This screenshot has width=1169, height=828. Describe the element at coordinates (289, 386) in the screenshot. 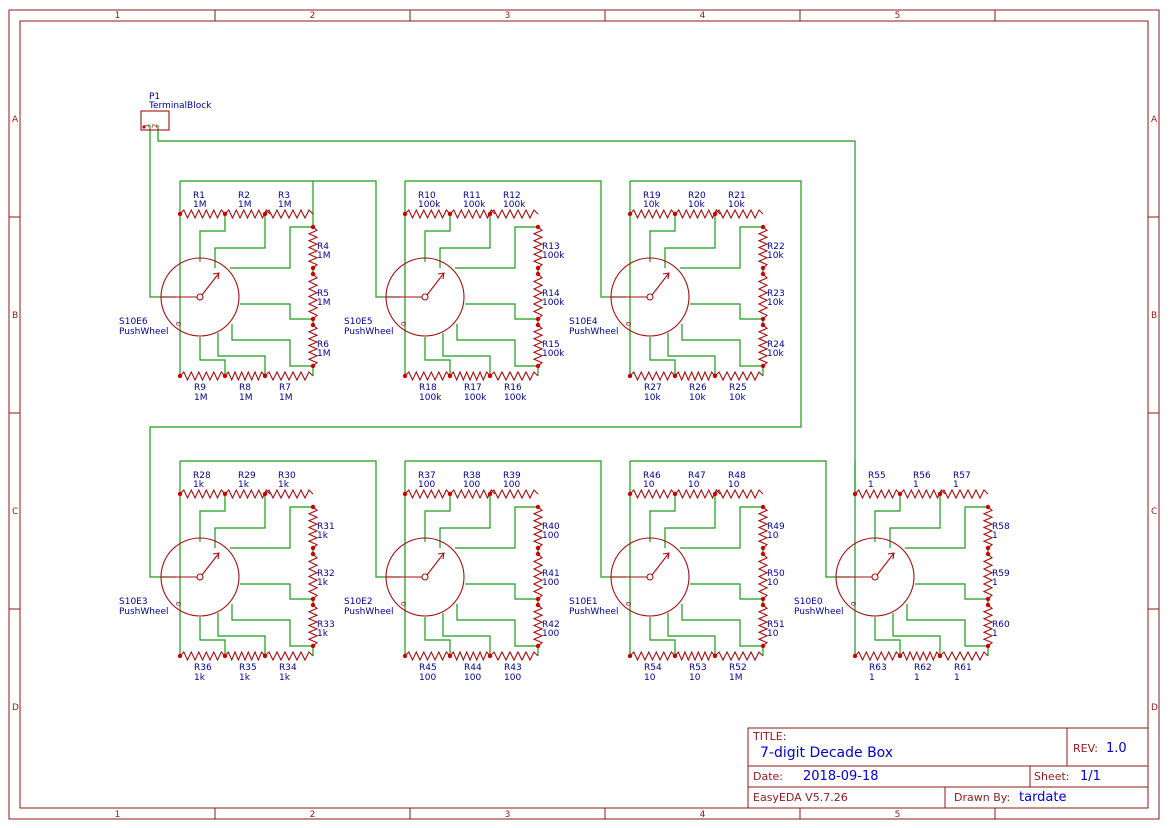

I see `resistor: R71M` at that location.